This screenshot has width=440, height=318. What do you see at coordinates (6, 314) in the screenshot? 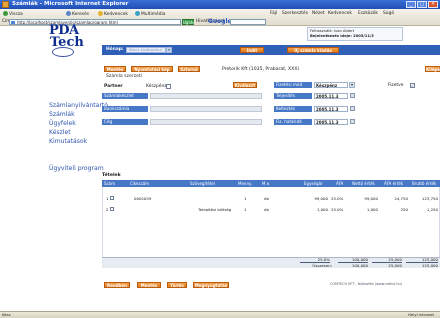
I see `status-text: Kész` at bounding box center [6, 314].